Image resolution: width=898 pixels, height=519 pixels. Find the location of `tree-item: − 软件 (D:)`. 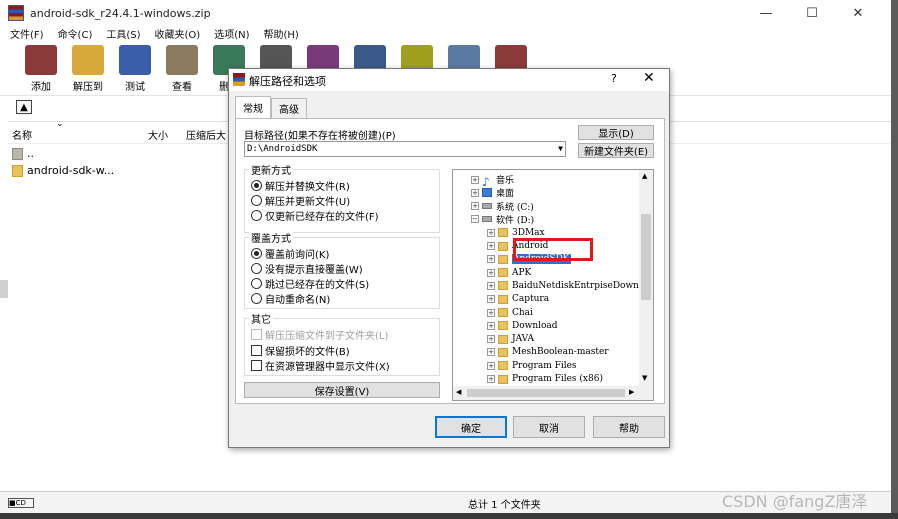

tree-item: − 软件 (D:) is located at coordinates (502, 219).